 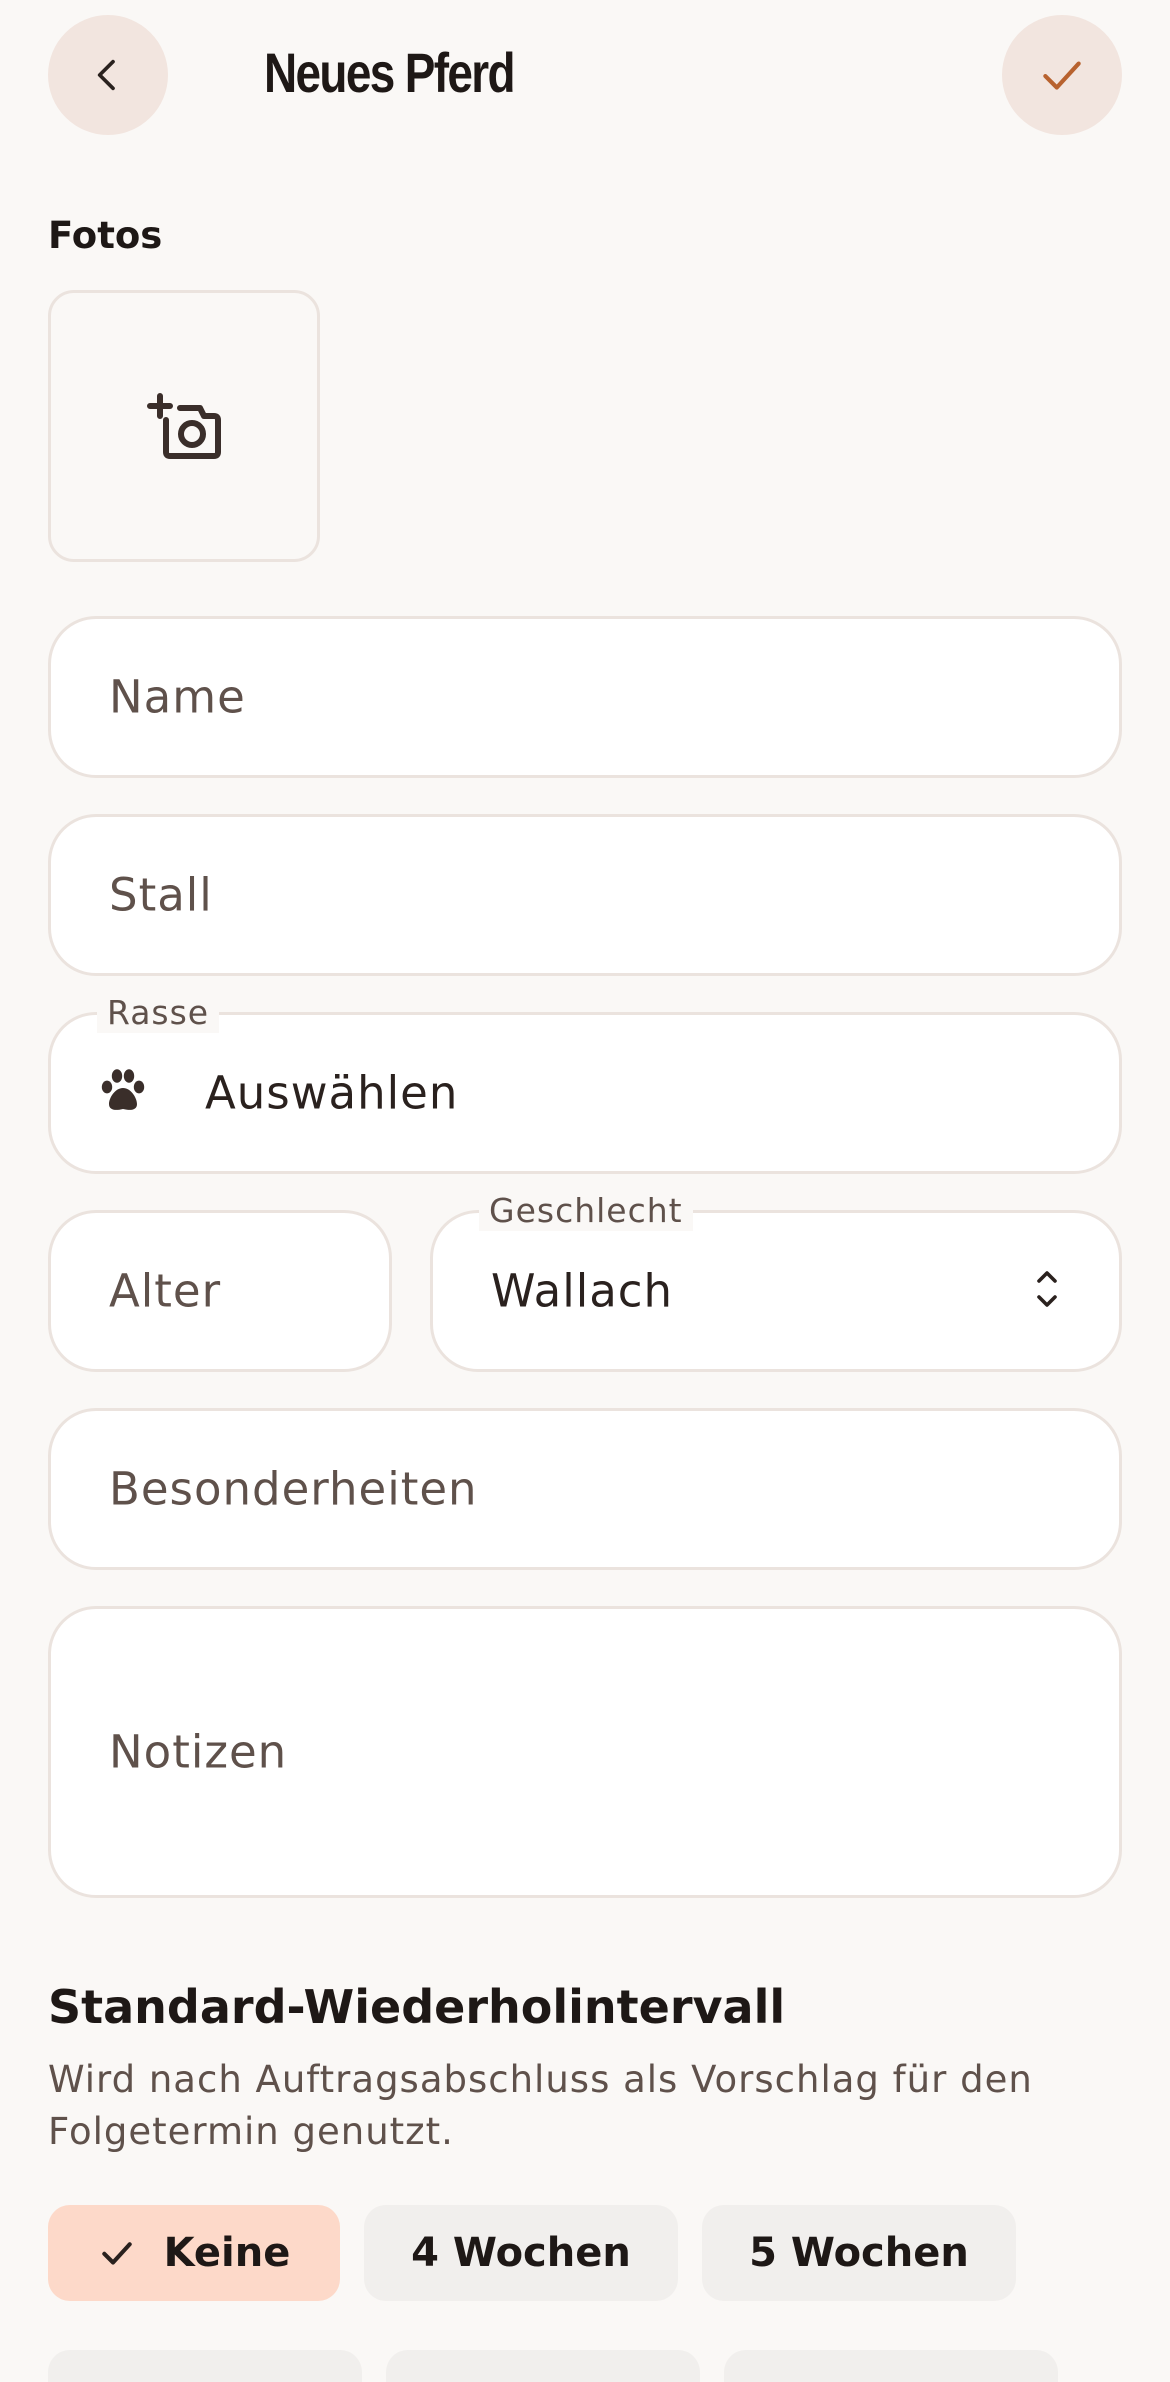 I want to click on back-button, so click(x=108, y=75).